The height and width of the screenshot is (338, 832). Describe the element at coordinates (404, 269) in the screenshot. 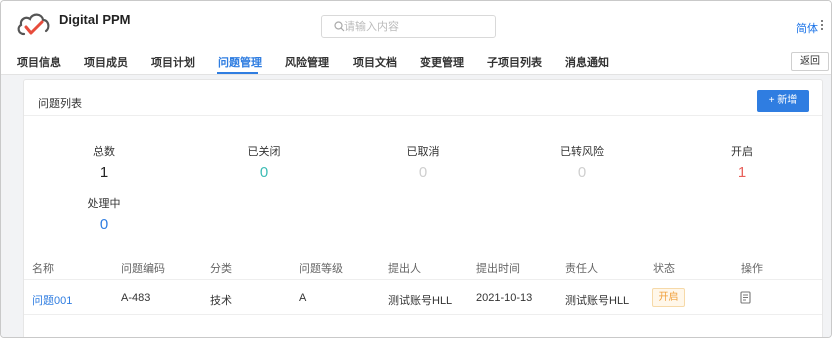

I see `column-header: 提出人` at that location.